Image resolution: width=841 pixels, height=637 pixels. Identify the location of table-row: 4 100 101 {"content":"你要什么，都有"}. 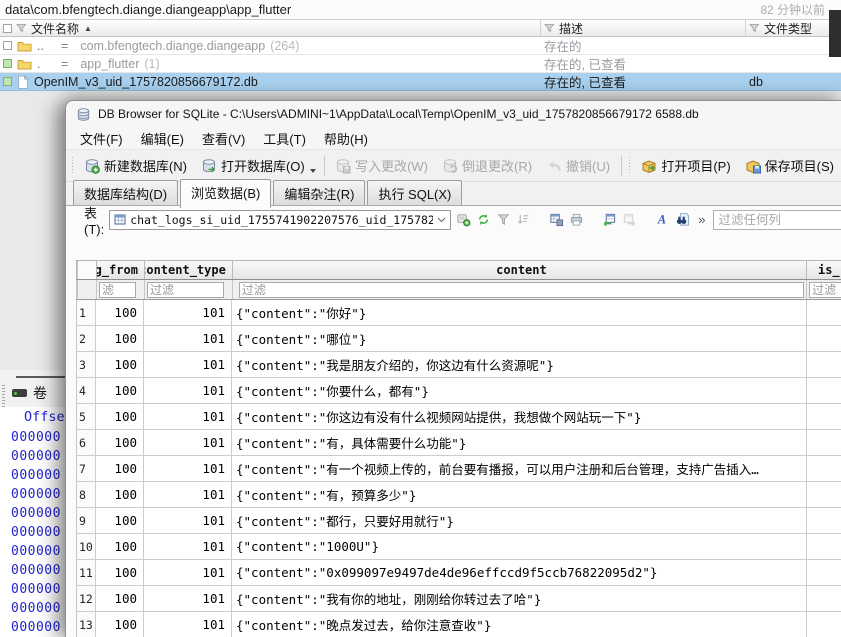
(458, 391).